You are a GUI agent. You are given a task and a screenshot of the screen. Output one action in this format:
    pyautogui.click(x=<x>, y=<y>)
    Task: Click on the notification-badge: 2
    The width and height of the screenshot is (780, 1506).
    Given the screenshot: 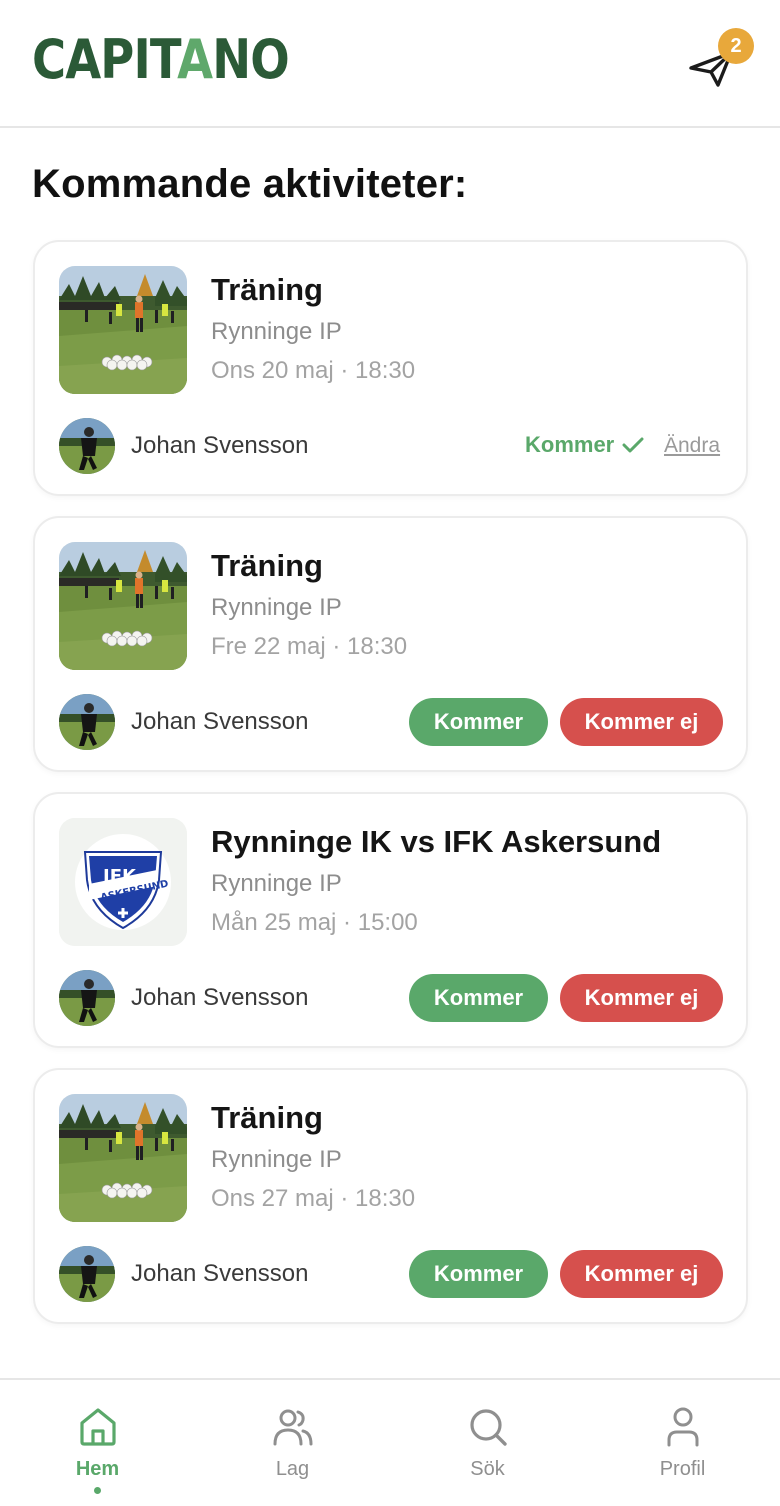 What is the action you would take?
    pyautogui.click(x=736, y=46)
    